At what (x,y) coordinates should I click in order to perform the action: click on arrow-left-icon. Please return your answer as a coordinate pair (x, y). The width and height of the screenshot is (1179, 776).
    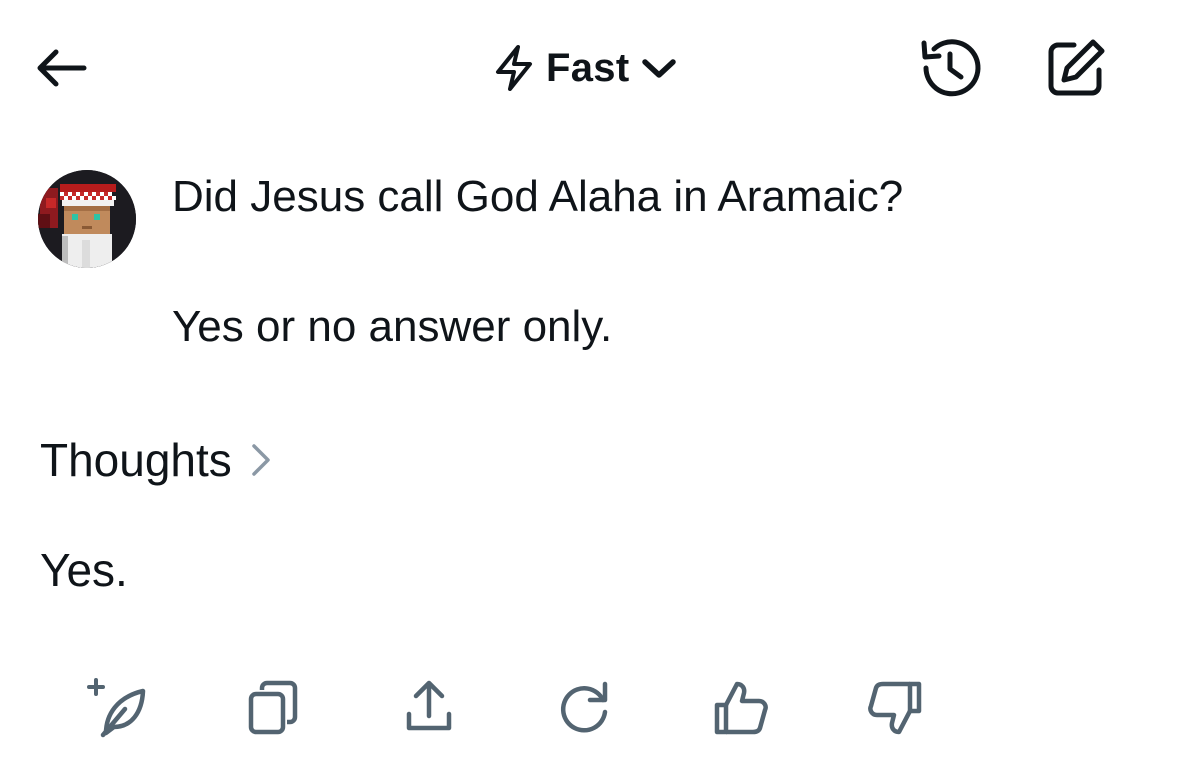
    Looking at the image, I should click on (62, 68).